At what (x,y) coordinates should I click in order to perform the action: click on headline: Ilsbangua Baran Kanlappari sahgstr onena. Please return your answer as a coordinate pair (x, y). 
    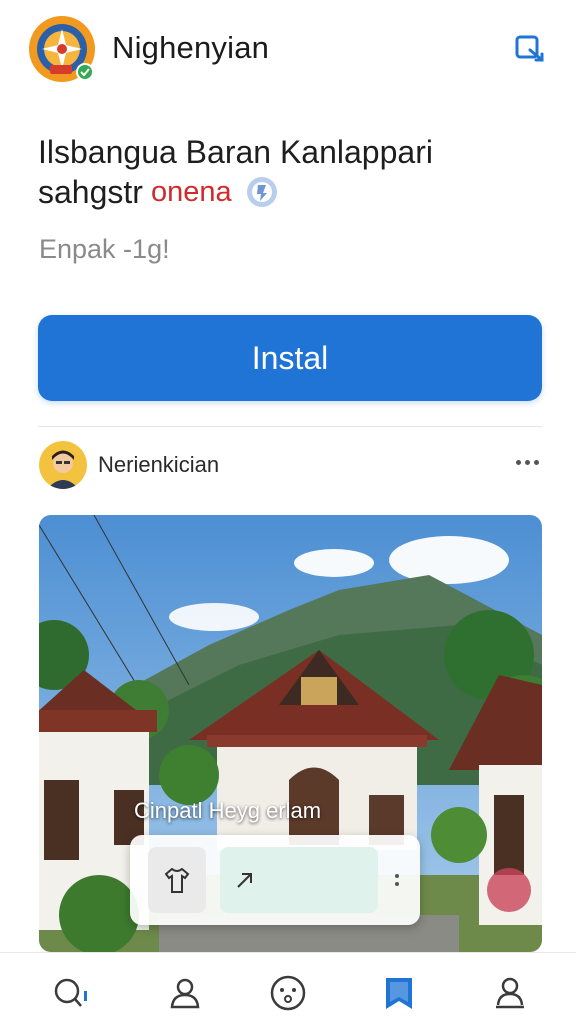
    Looking at the image, I should click on (293, 172).